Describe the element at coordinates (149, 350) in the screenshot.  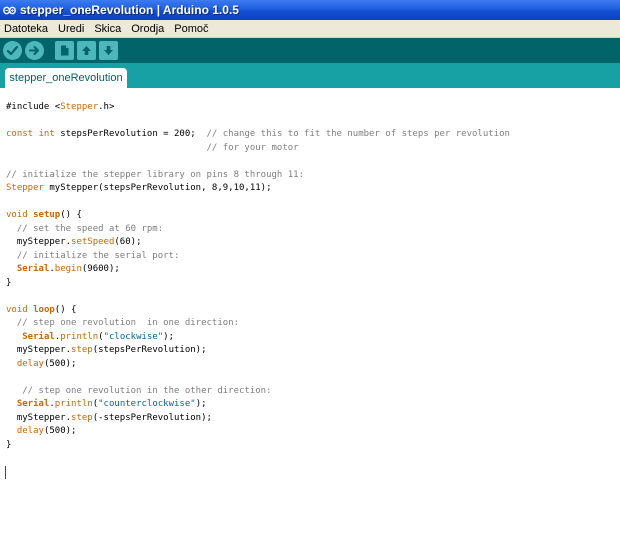
I see `code-token: (stepsPerRevolution);` at that location.